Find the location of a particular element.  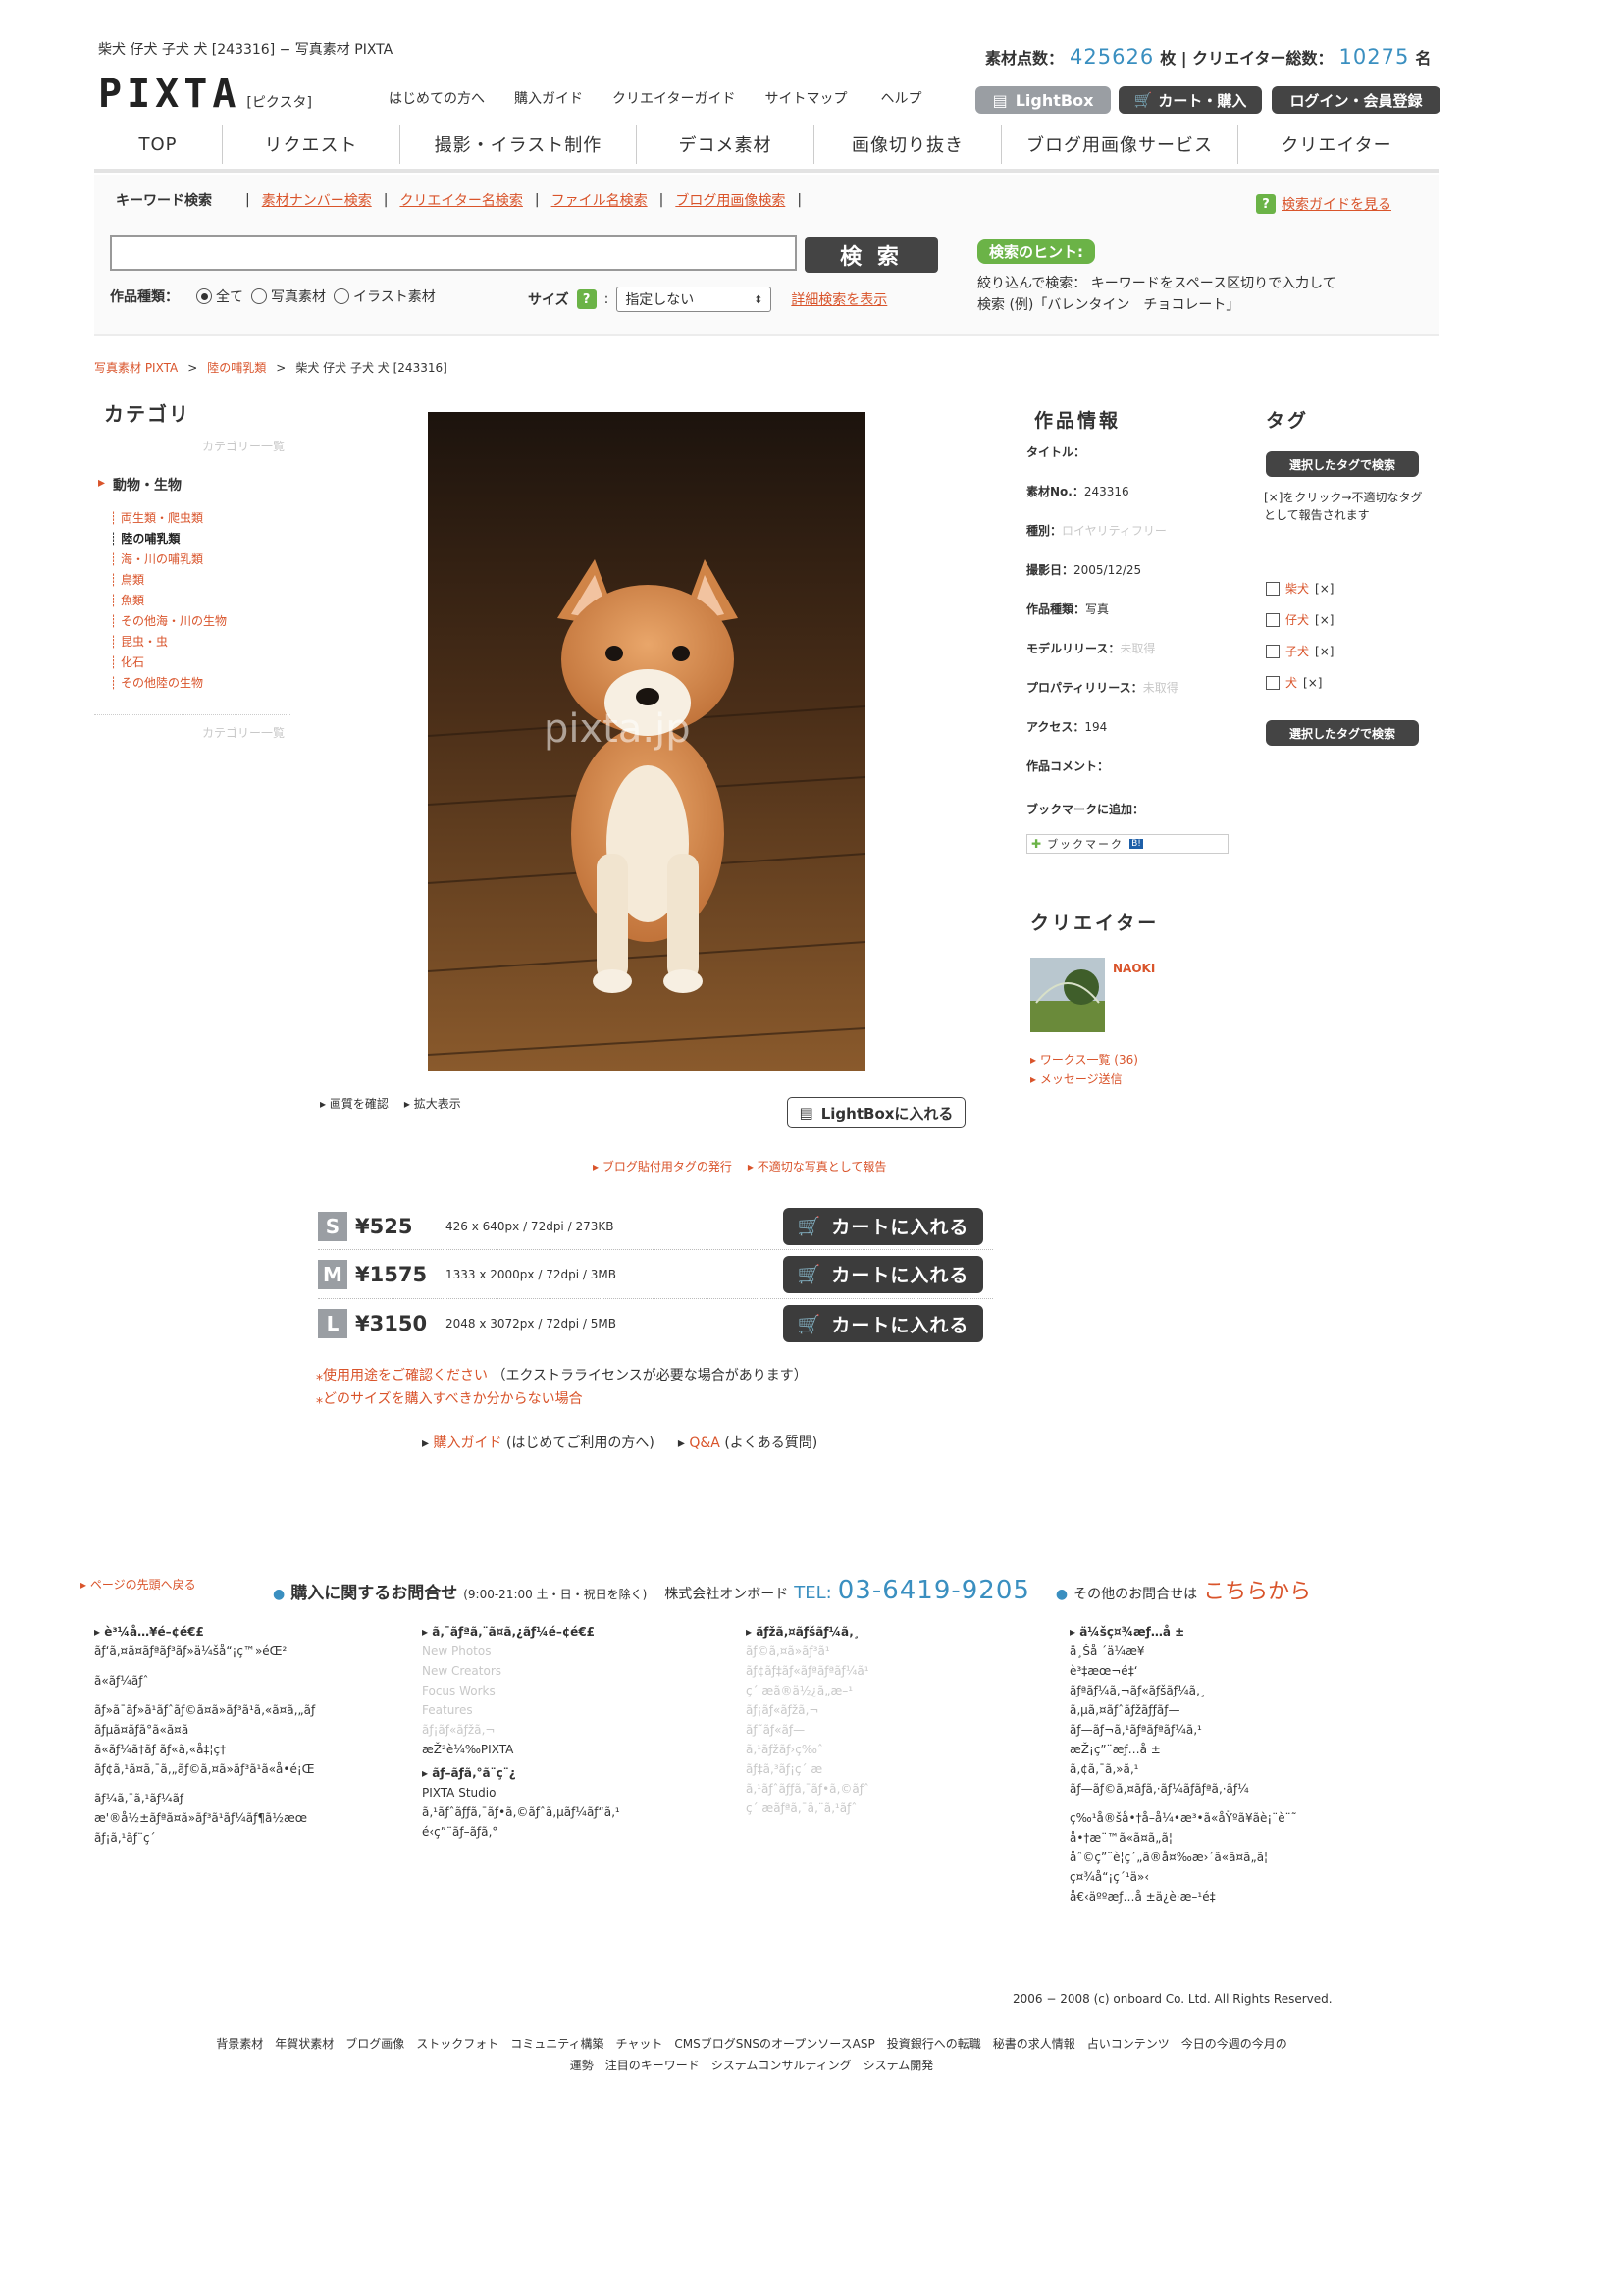

nav-tab-creator: クリエイター is located at coordinates (1336, 144).